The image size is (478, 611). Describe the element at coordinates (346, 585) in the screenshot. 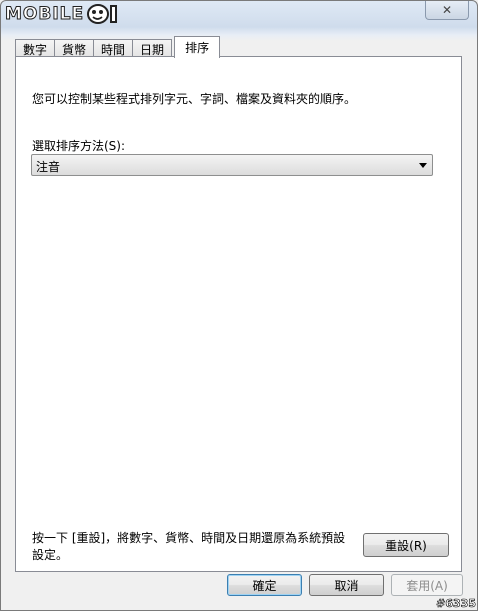

I see `cancel-button: 取消` at that location.